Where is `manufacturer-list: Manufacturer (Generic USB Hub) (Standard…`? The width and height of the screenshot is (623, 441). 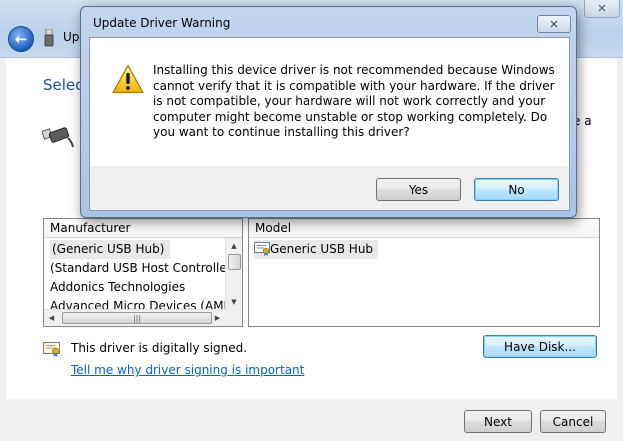
manufacturer-list: Manufacturer (Generic USB Hub) (Standard… is located at coordinates (143, 272).